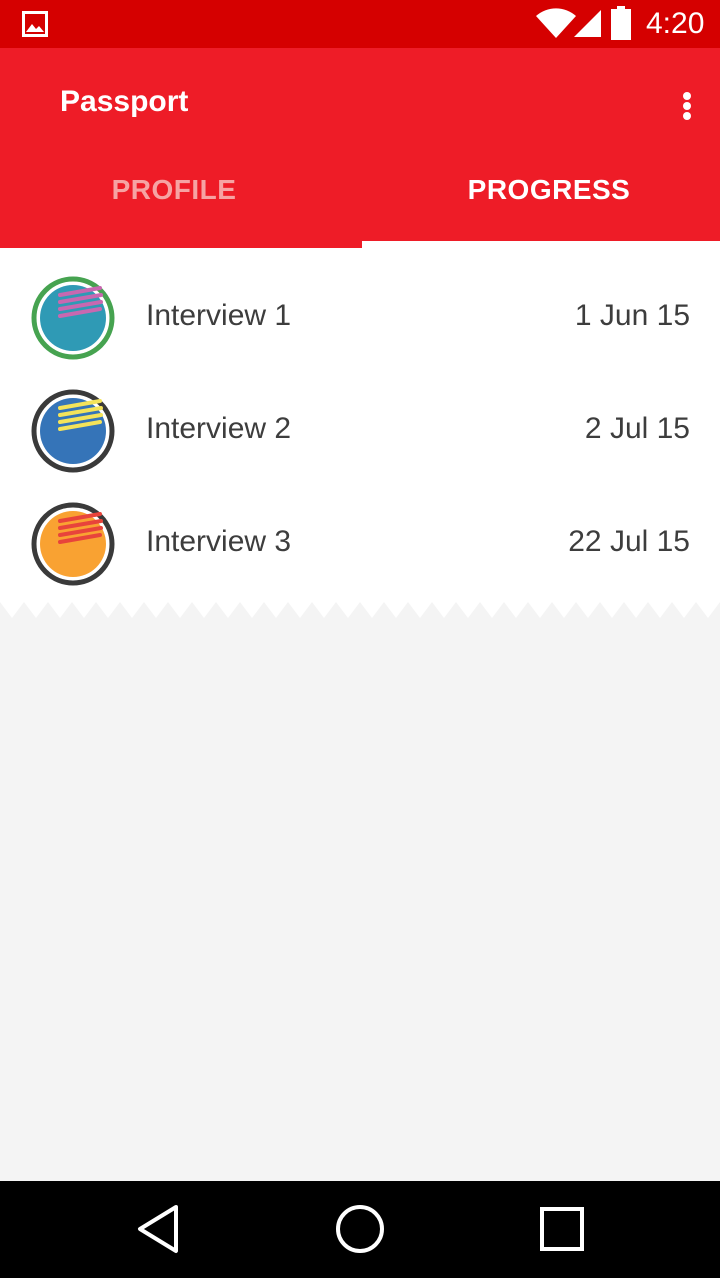  I want to click on tab-indicator, so click(541, 244).